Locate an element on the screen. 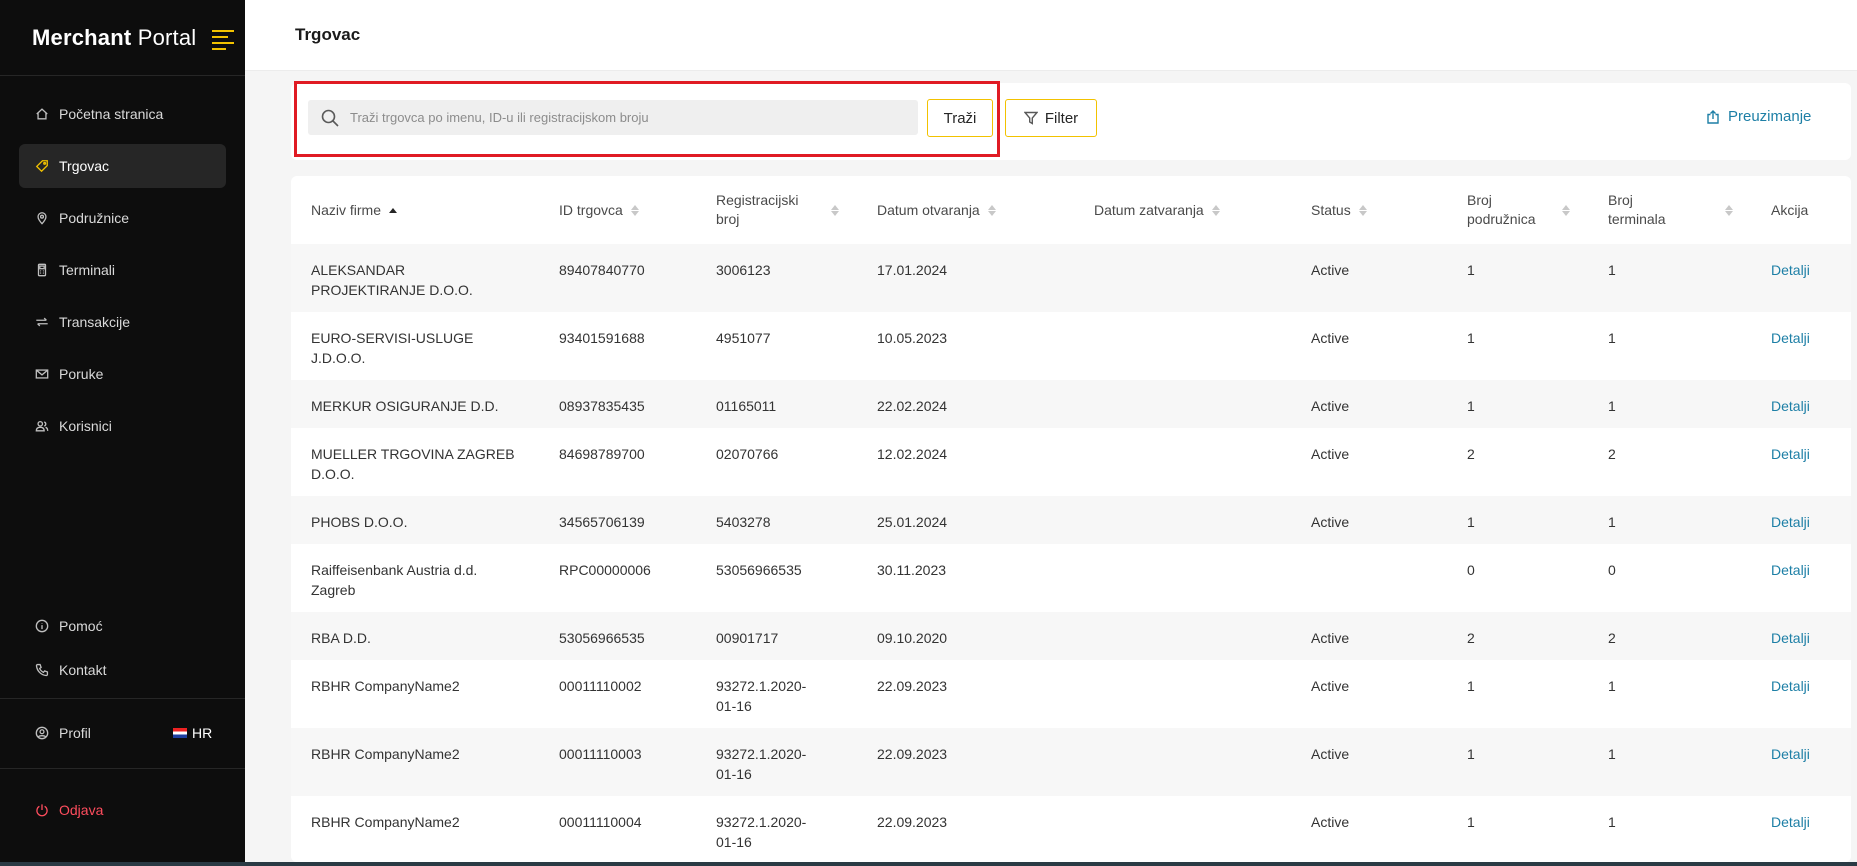  sidebar-item-pocetna: Početna stranica is located at coordinates (122, 114).